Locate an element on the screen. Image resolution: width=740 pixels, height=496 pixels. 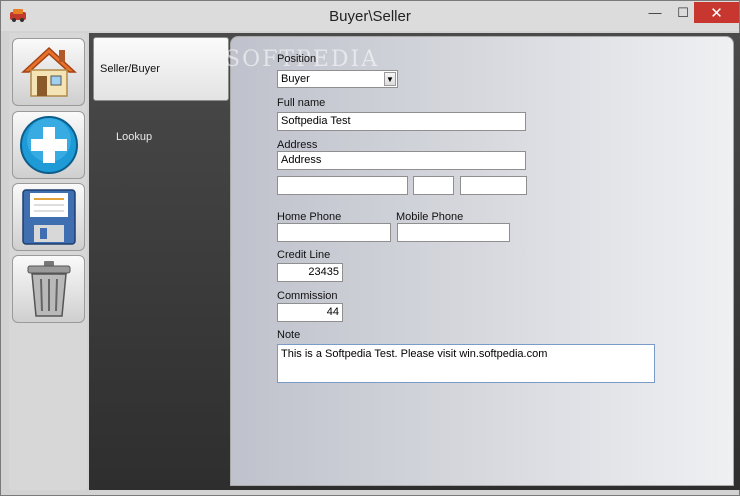
address-input: Address is located at coordinates (401, 160).